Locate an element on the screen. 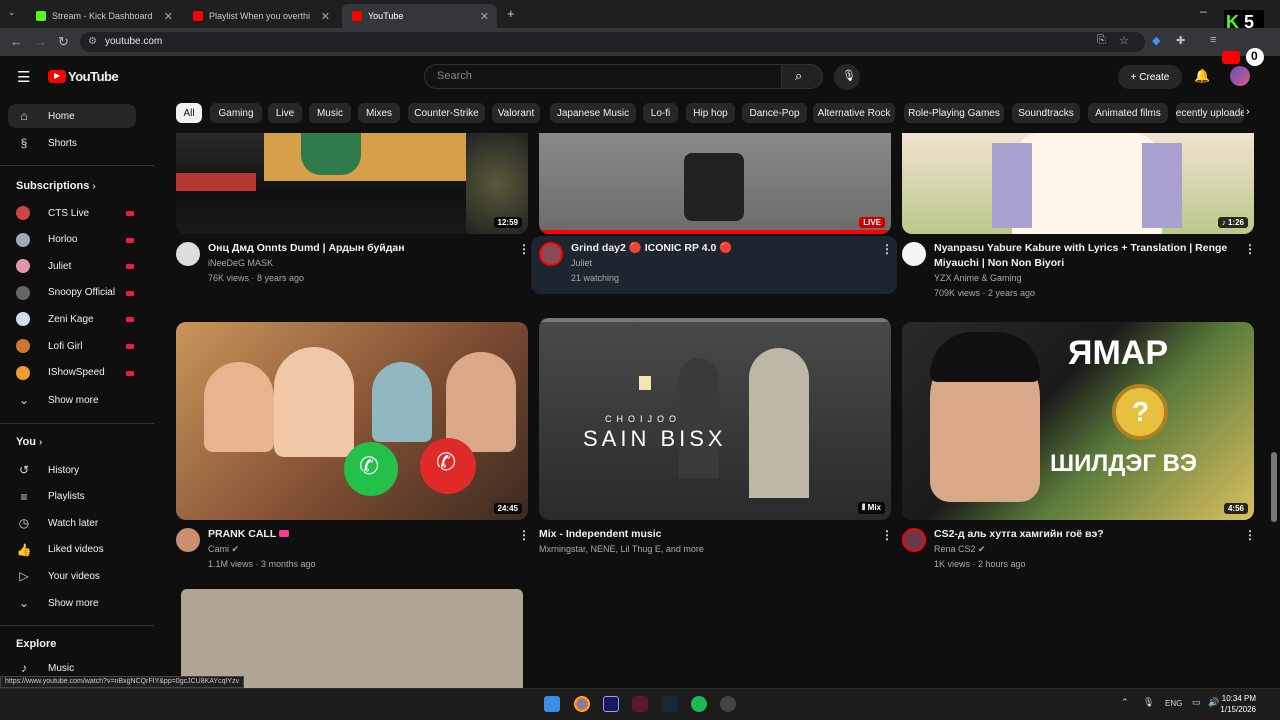  create-button: + Create is located at coordinates (1150, 77).